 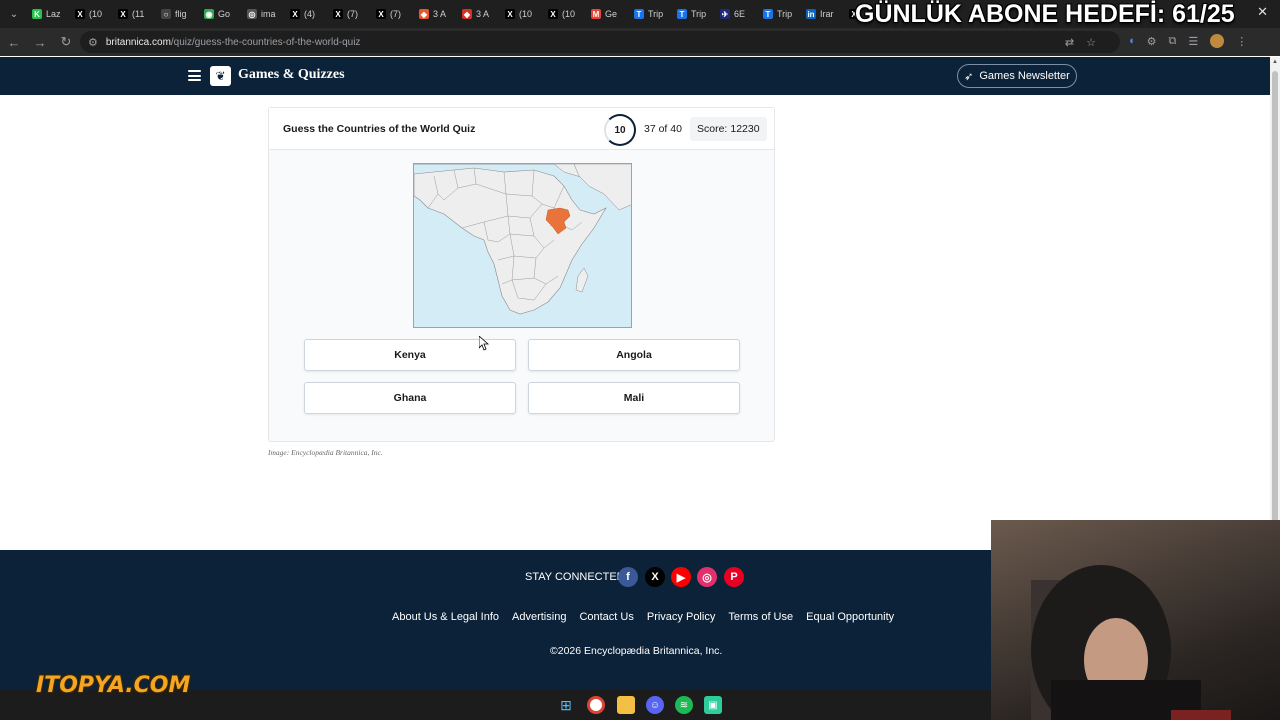 What do you see at coordinates (93, 42) in the screenshot?
I see `site-info-icon: ⚙` at bounding box center [93, 42].